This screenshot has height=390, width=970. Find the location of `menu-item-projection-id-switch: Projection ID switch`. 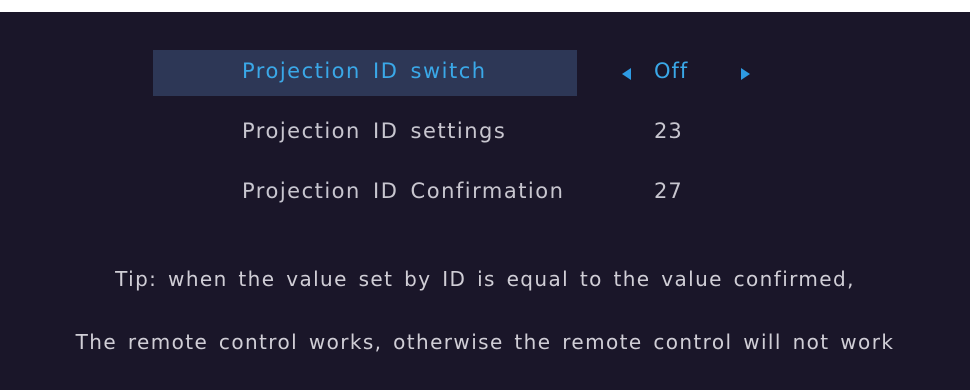

menu-item-projection-id-switch: Projection ID switch is located at coordinates (364, 71).